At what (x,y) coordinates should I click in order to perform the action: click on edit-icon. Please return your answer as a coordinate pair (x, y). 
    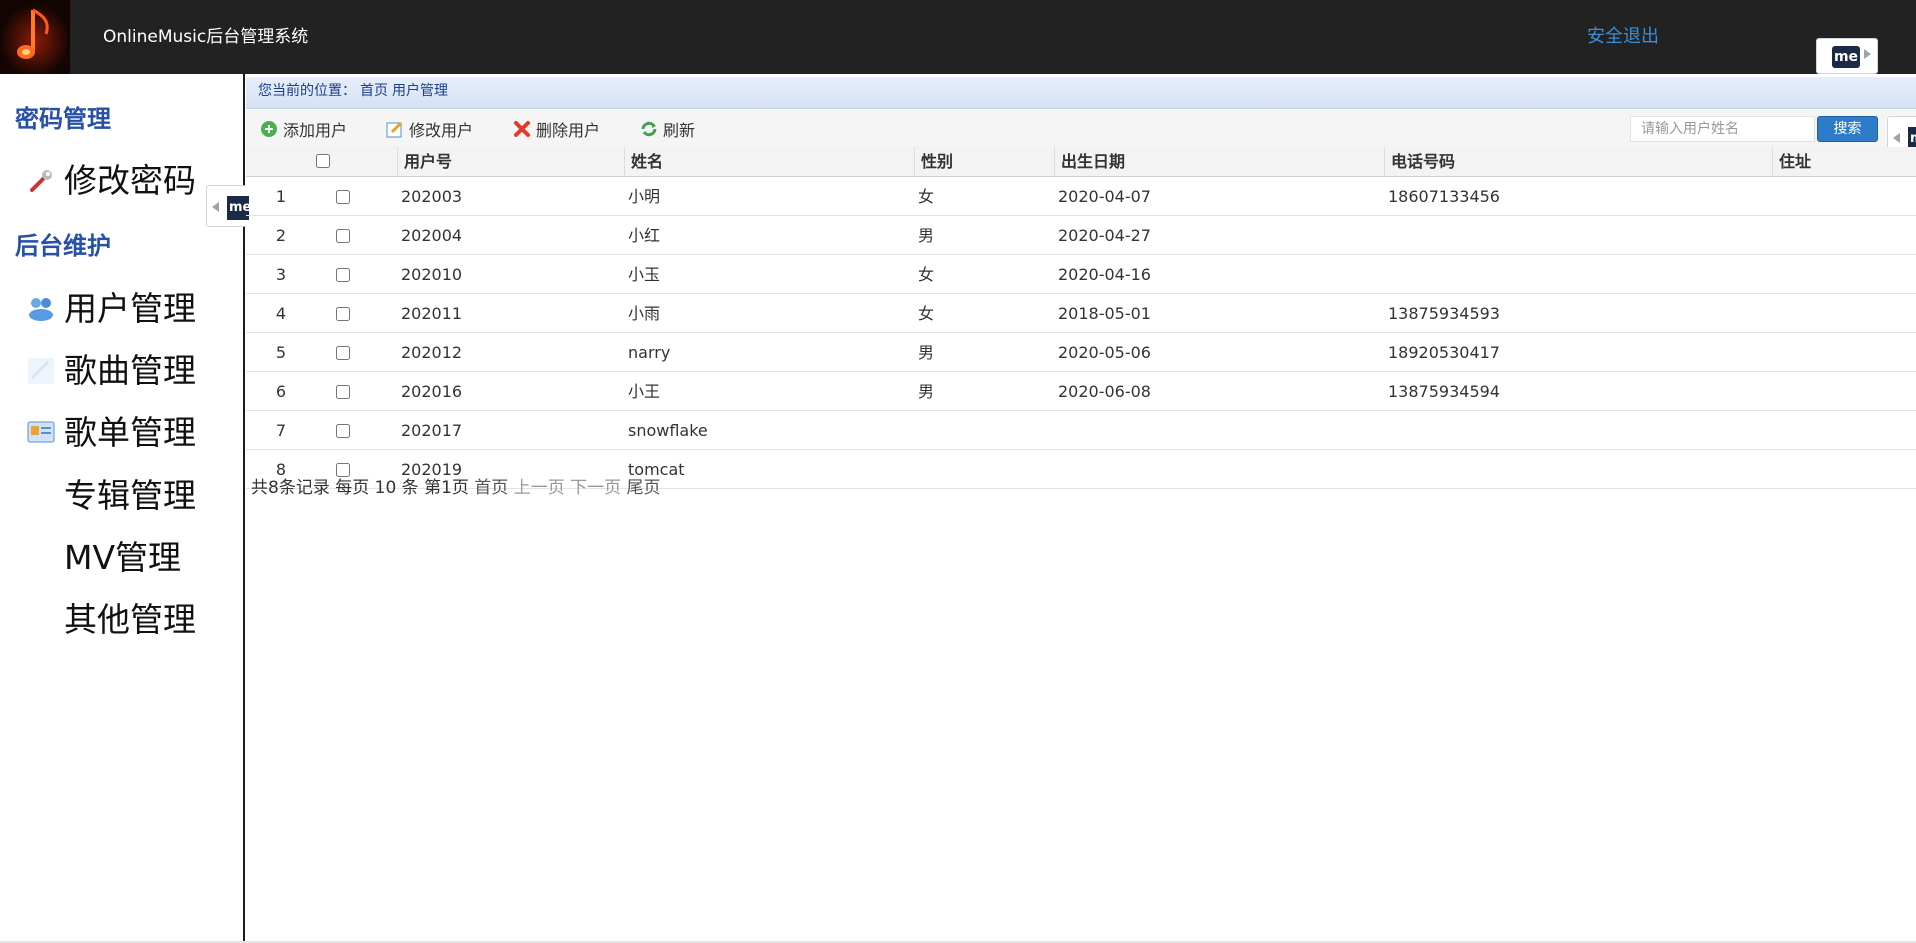
    Looking at the image, I should click on (395, 129).